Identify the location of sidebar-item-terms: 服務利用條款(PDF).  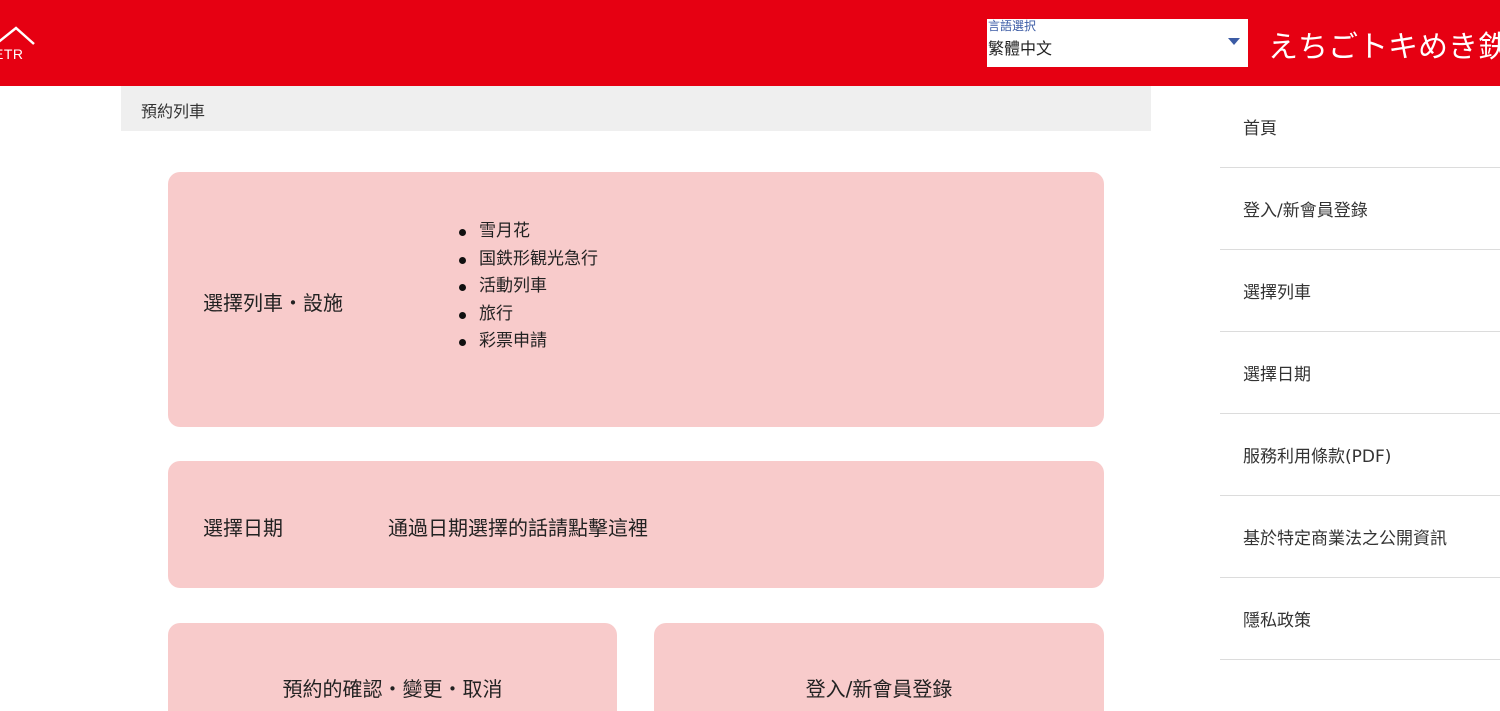
(1360, 455).